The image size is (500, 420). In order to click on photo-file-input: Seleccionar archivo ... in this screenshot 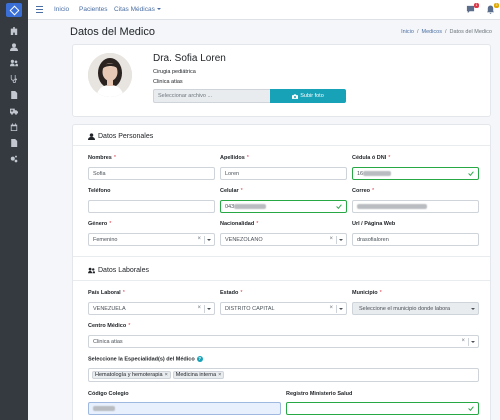, I will do `click(212, 96)`.